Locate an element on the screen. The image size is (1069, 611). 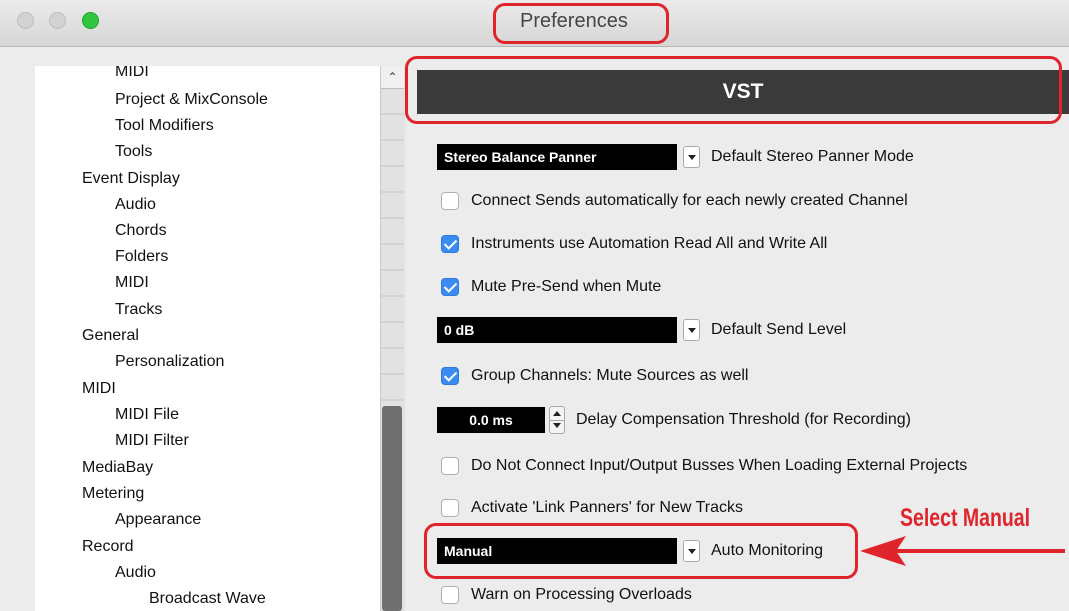
send-level-row: 0 dB Default Send Level is located at coordinates (641, 330).